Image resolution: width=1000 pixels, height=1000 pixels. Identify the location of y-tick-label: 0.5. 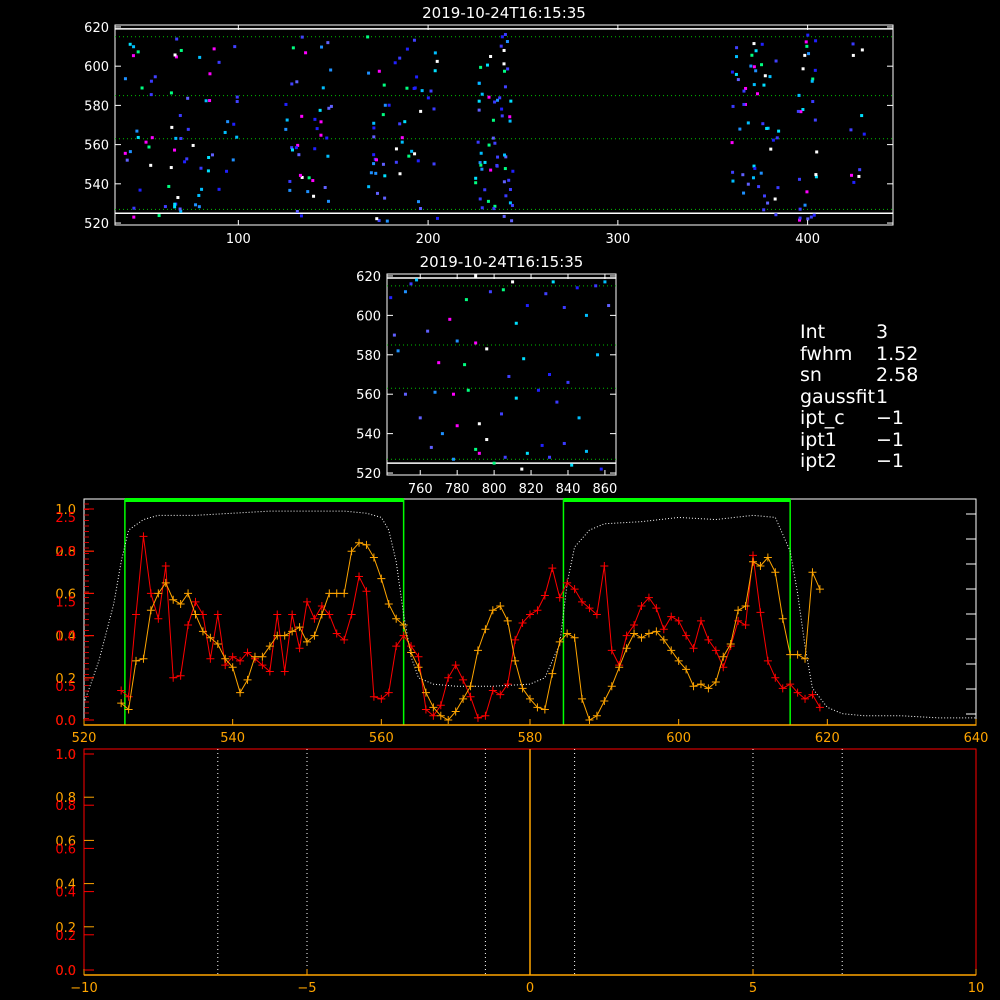
(65, 687).